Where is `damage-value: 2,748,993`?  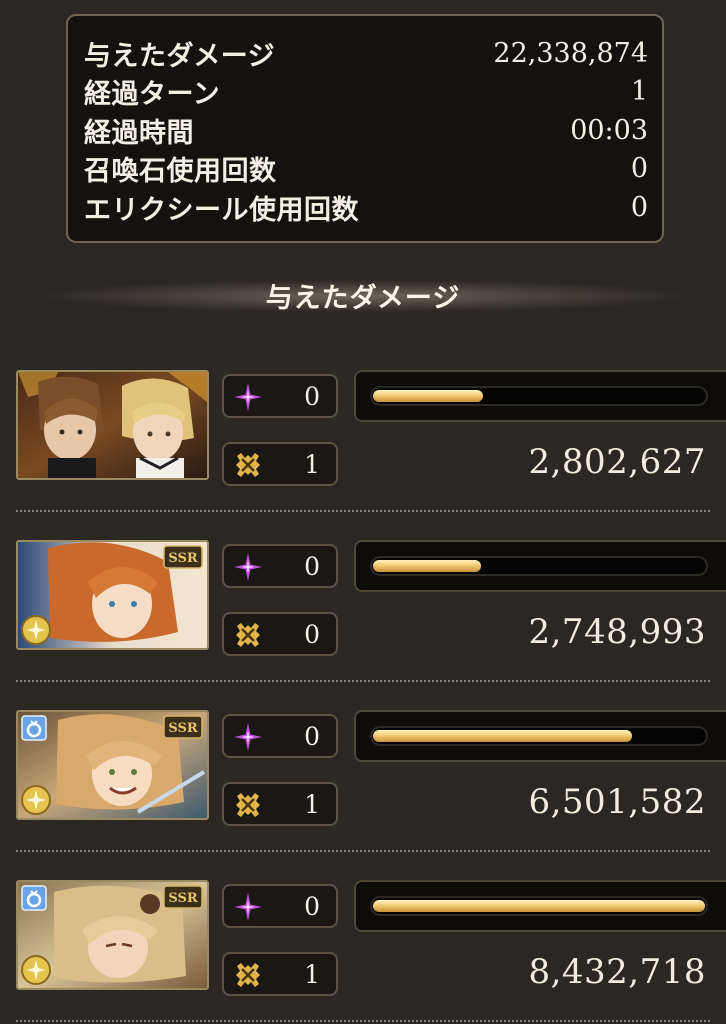 damage-value: 2,748,993 is located at coordinates (617, 632).